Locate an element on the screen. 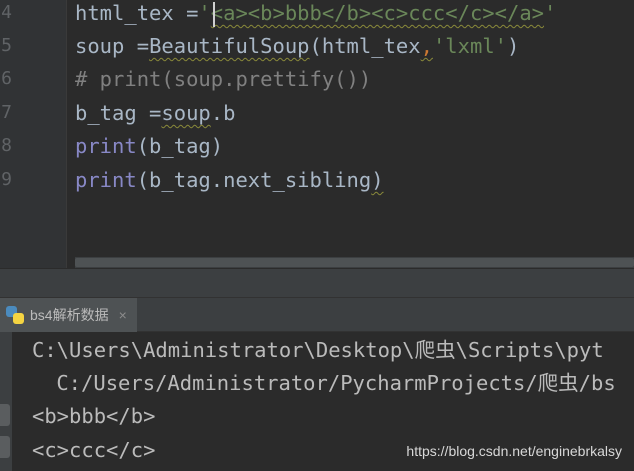 The width and height of the screenshot is (634, 471). panel-divider is located at coordinates (317, 283).